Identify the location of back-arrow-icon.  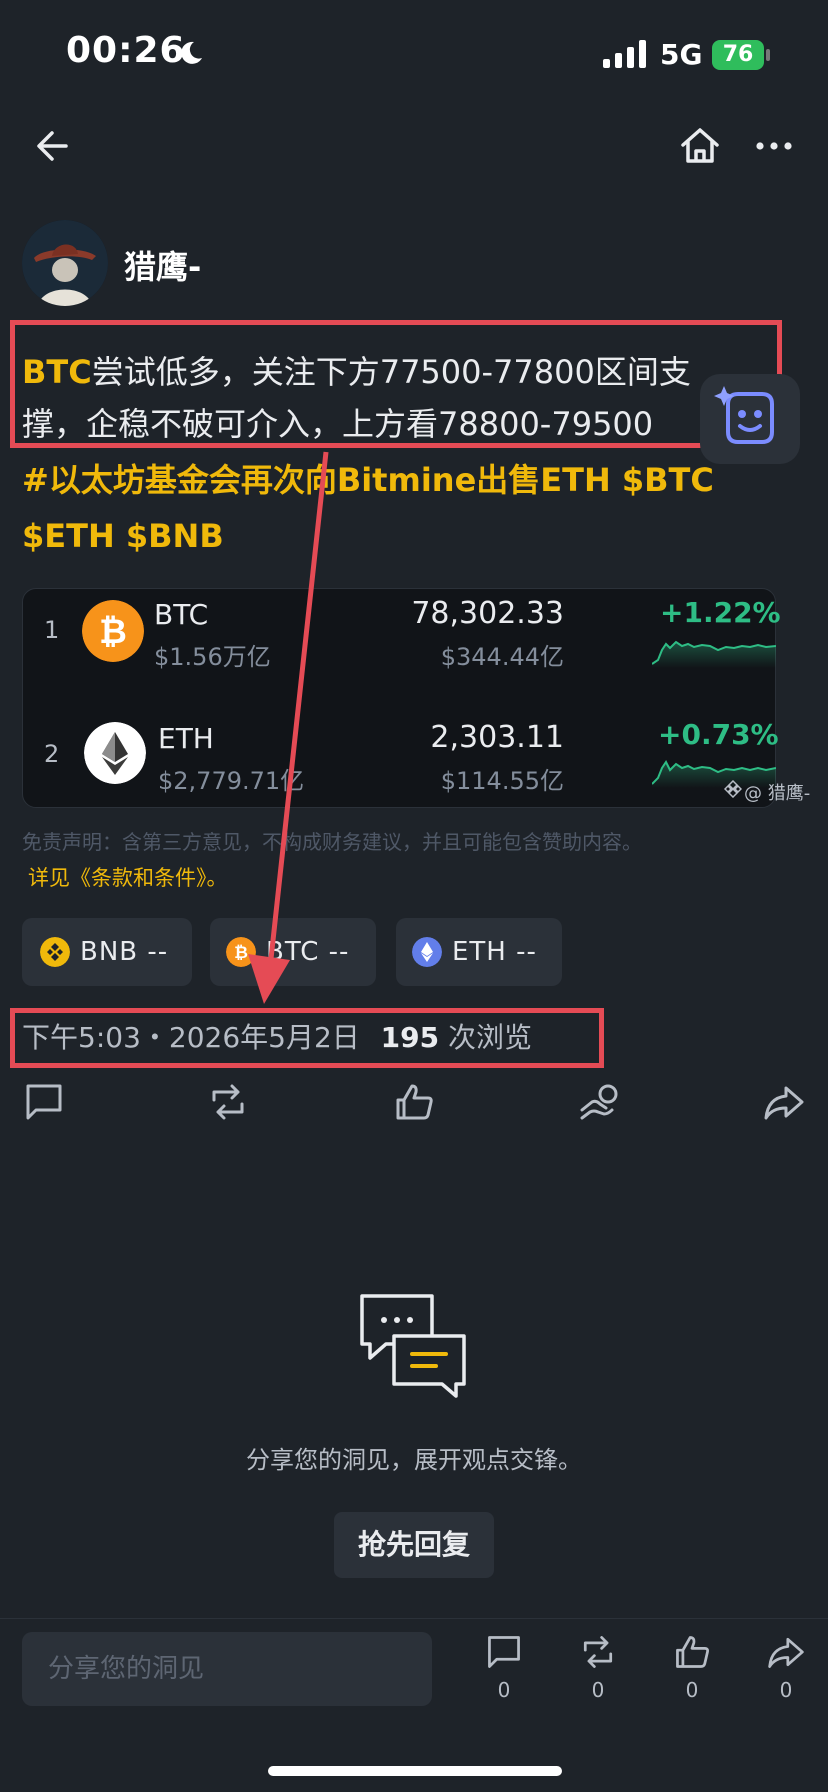
(54, 146).